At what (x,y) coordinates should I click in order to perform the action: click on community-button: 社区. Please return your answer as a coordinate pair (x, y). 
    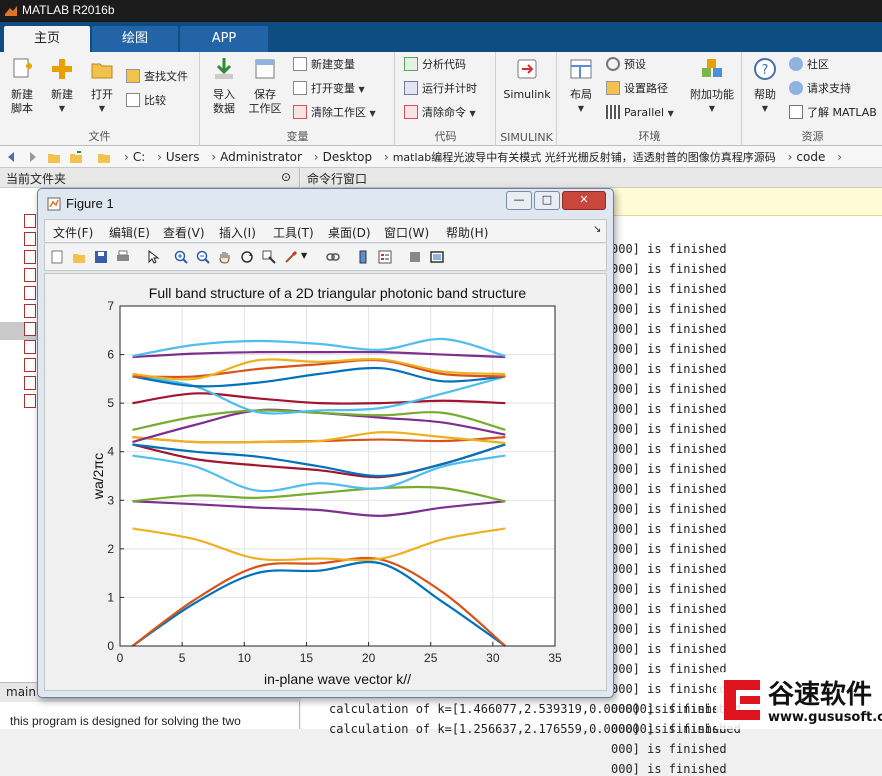
    Looking at the image, I should click on (809, 65).